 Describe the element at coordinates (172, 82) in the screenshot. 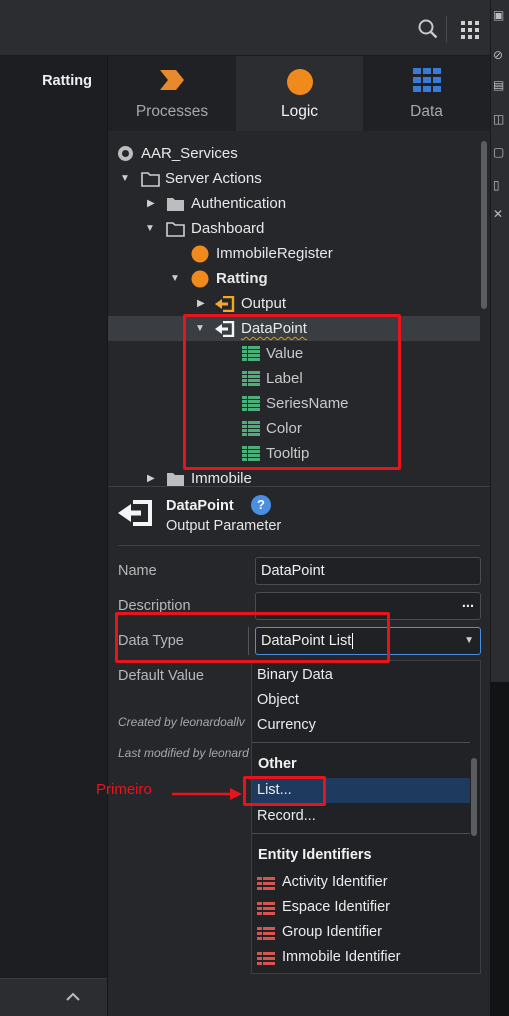

I see `processes-icon` at that location.